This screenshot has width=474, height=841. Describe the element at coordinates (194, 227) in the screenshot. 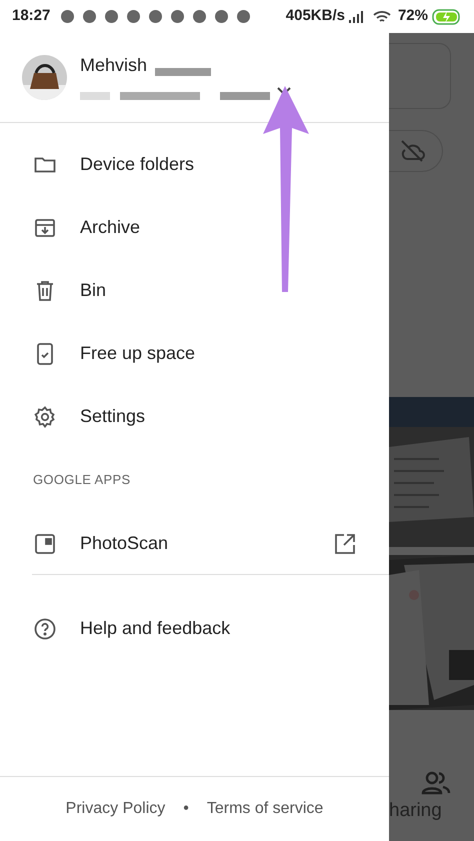

I see `menu-item: Archive` at that location.